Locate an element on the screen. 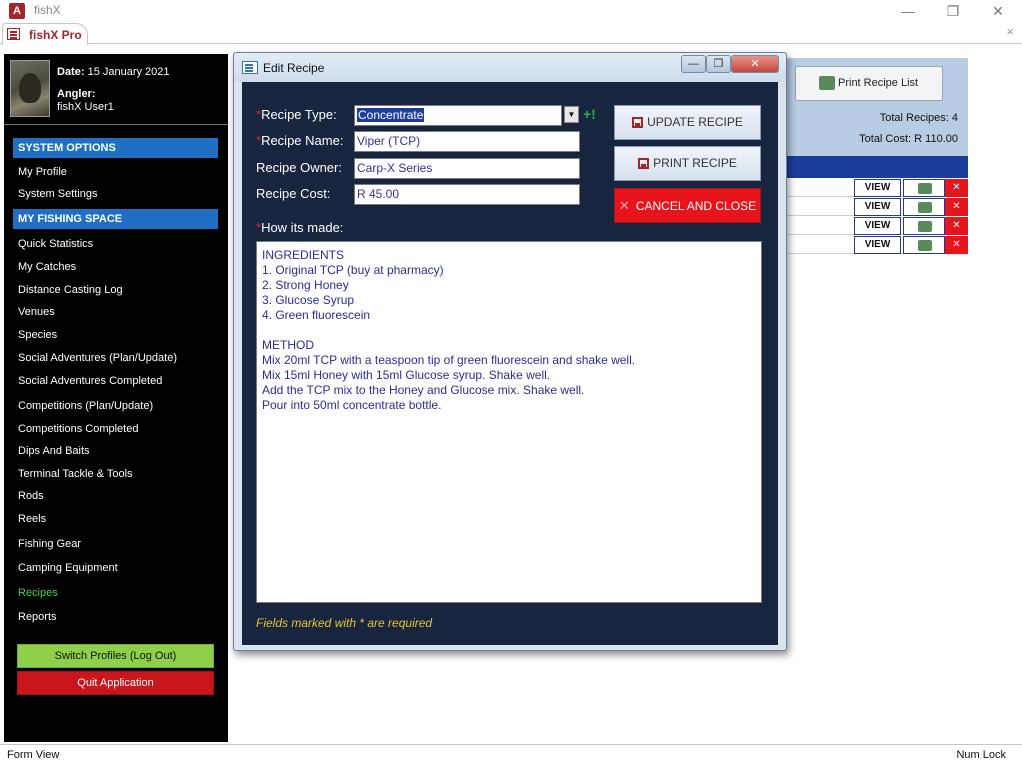 This screenshot has width=1022, height=766. app-title: fishX is located at coordinates (47, 10).